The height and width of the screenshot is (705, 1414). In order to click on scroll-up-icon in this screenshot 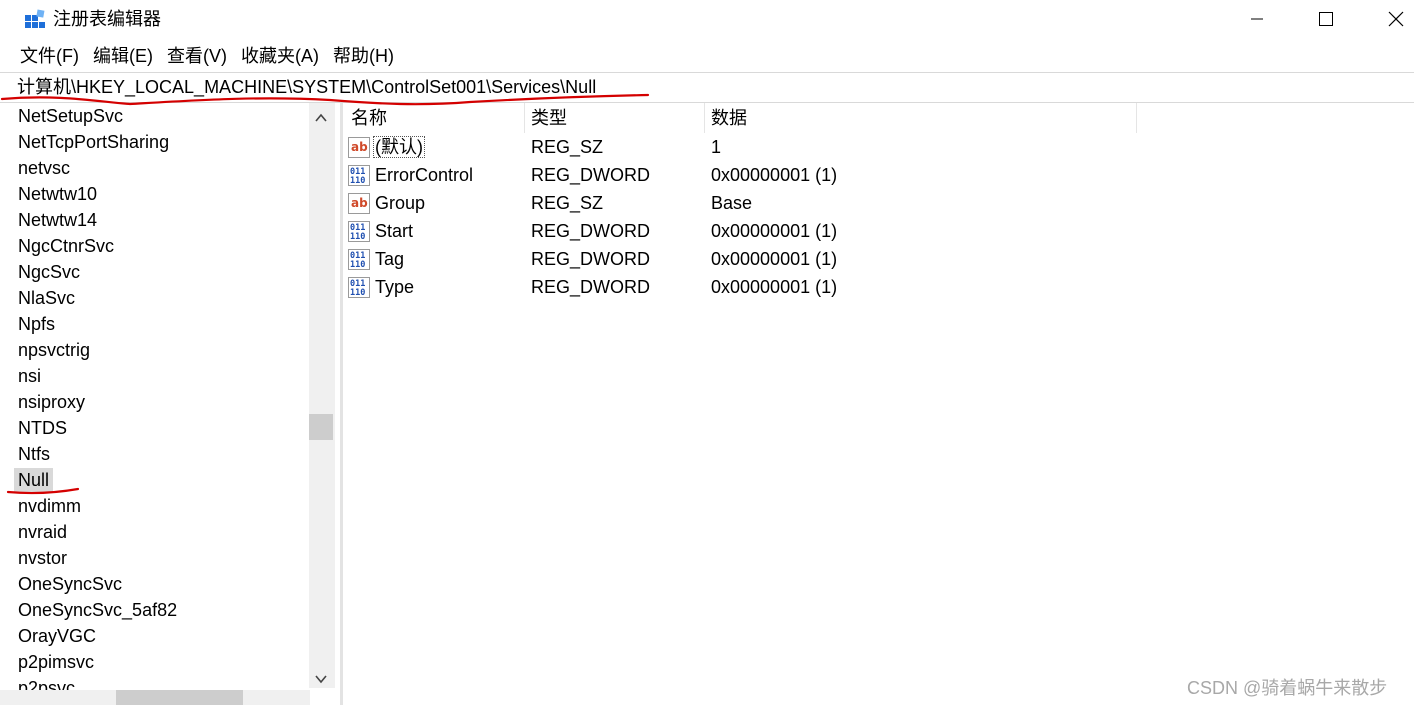, I will do `click(321, 118)`.